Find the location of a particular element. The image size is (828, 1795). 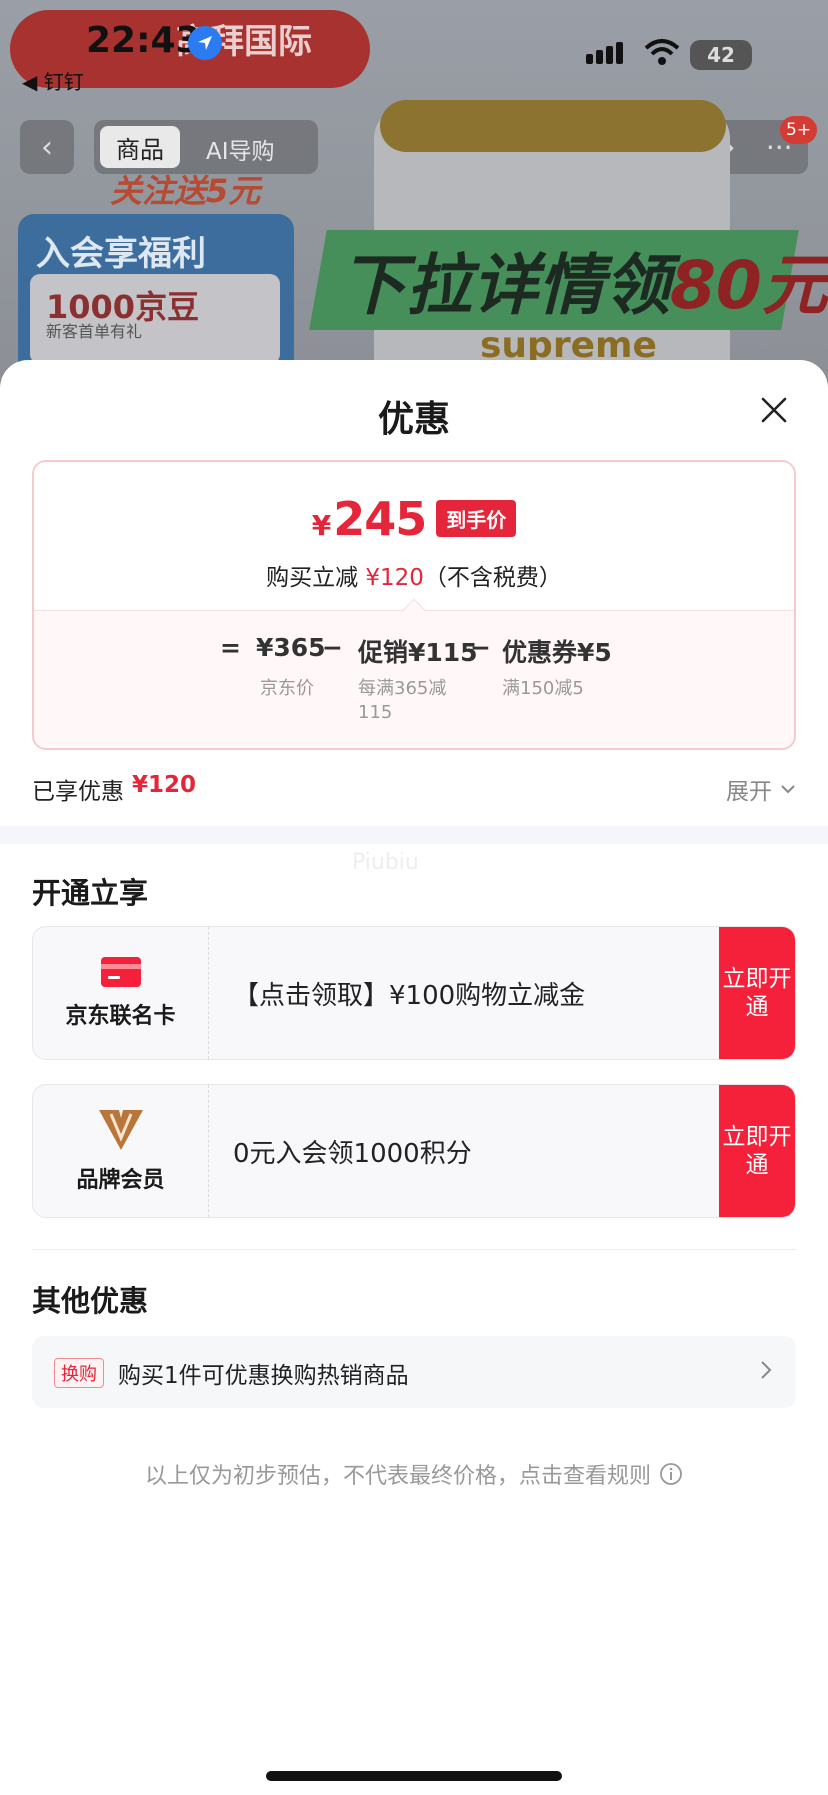

final-price-line: ¥ 245 到手价 is located at coordinates (414, 519).